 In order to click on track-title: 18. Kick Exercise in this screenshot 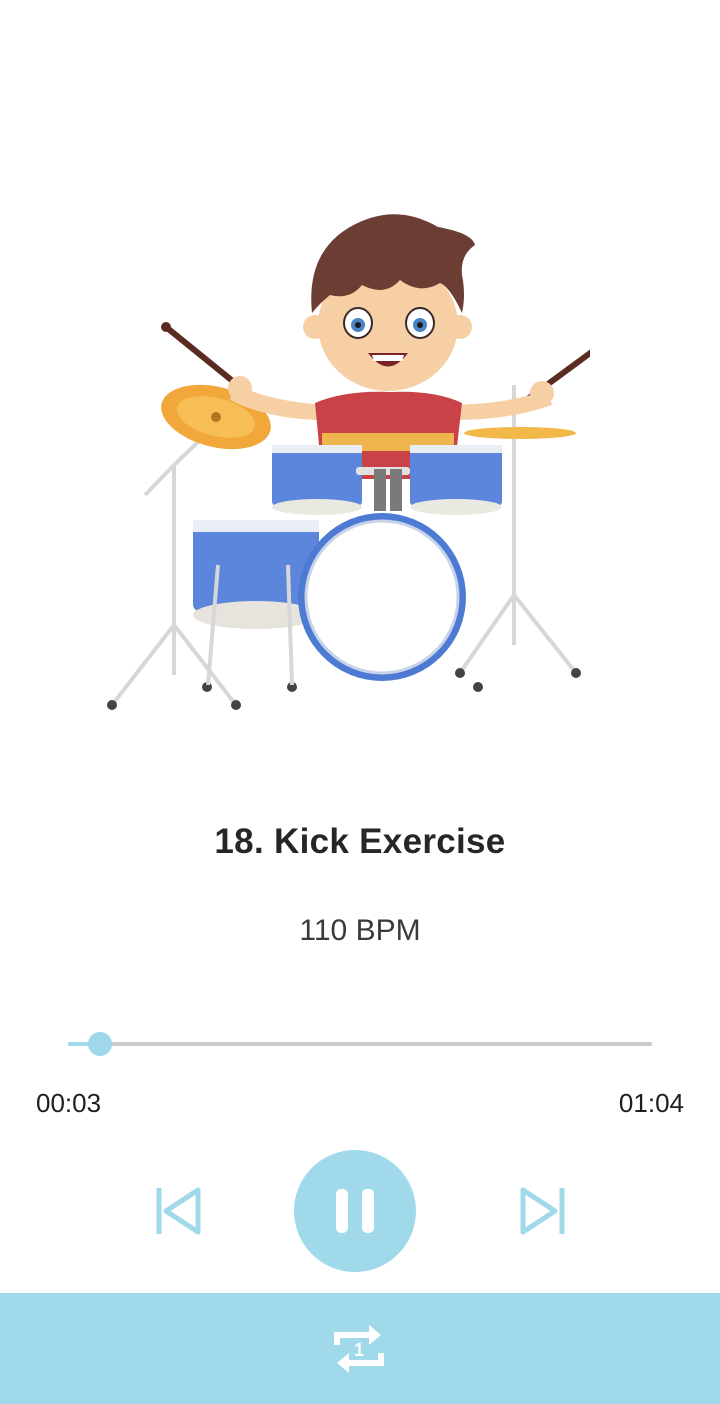, I will do `click(360, 841)`.